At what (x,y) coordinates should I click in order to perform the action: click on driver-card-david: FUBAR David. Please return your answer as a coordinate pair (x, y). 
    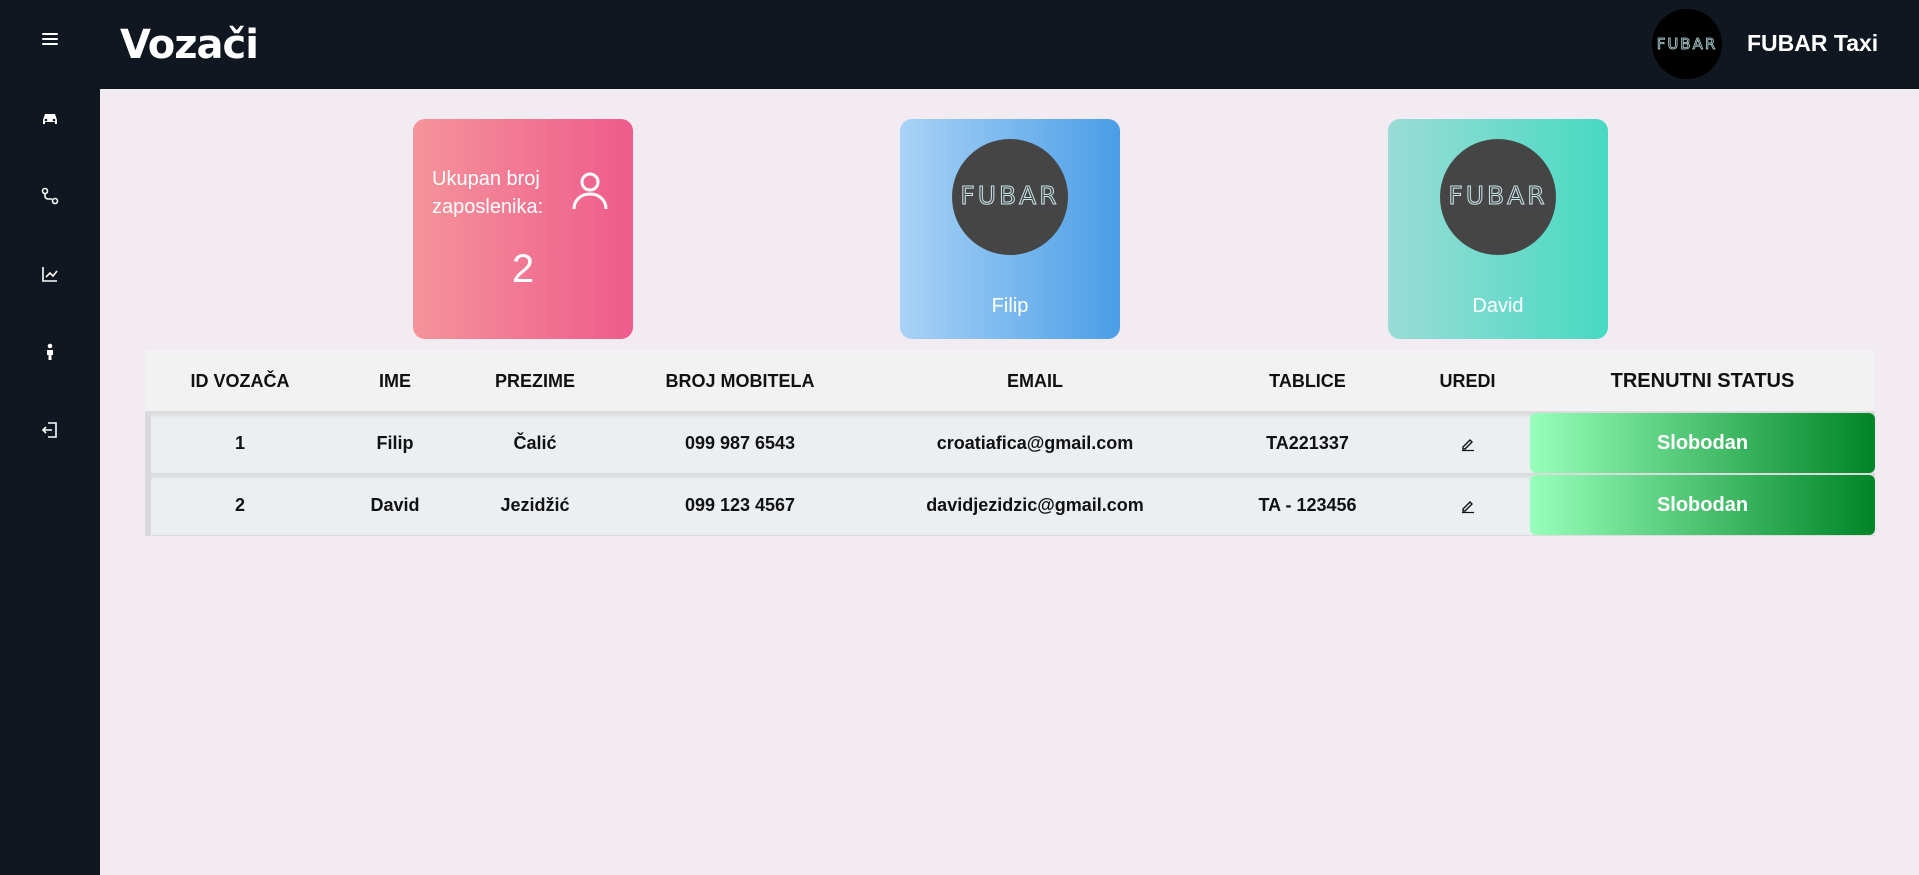
    Looking at the image, I should click on (1498, 229).